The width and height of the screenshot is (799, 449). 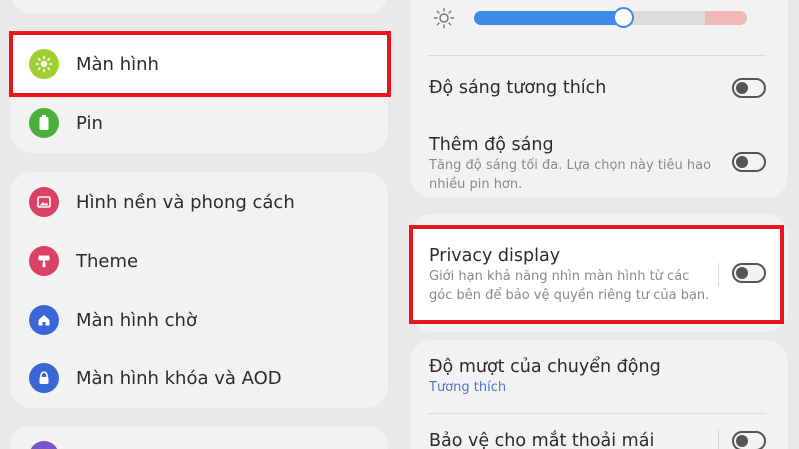 What do you see at coordinates (623, 17) in the screenshot?
I see `brightness-slider-thumb` at bounding box center [623, 17].